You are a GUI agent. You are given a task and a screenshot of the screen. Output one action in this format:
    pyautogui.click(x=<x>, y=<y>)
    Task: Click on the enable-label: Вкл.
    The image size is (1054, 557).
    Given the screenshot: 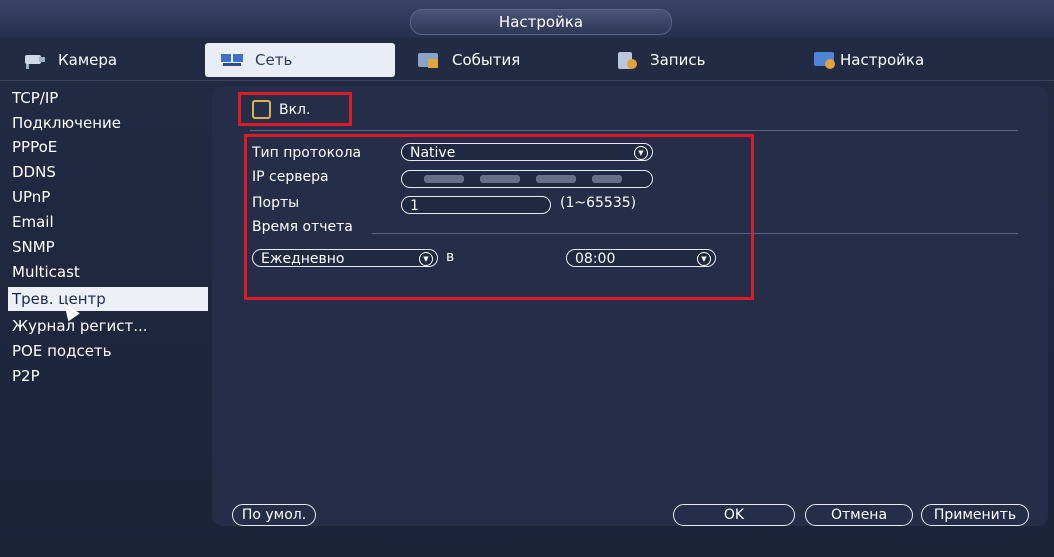 What is the action you would take?
    pyautogui.click(x=295, y=109)
    